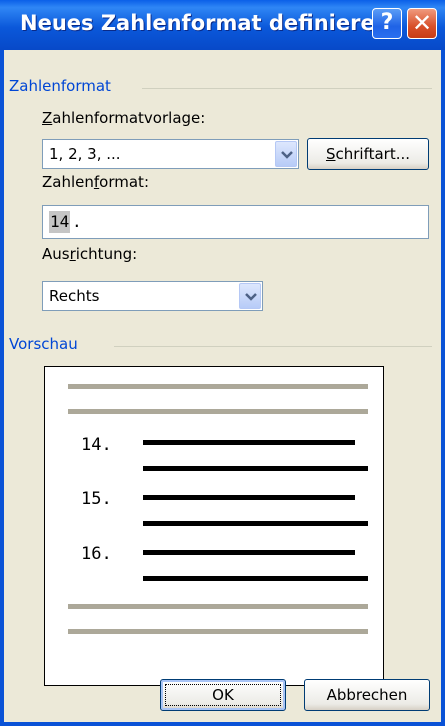  Describe the element at coordinates (235, 222) in the screenshot. I see `number-format-input: 14 .` at that location.